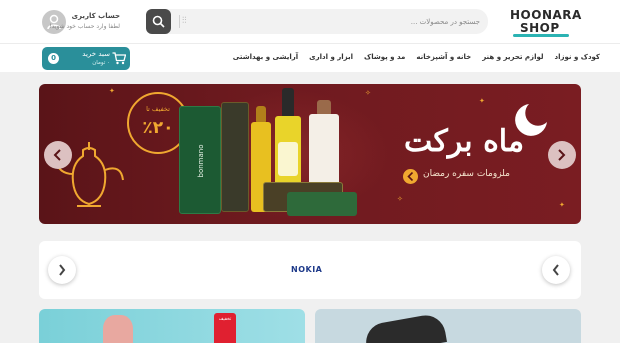 This screenshot has height=343, width=620. Describe the element at coordinates (466, 174) in the screenshot. I see `banner-subtitle: ملزومات سفره رمضان` at that location.